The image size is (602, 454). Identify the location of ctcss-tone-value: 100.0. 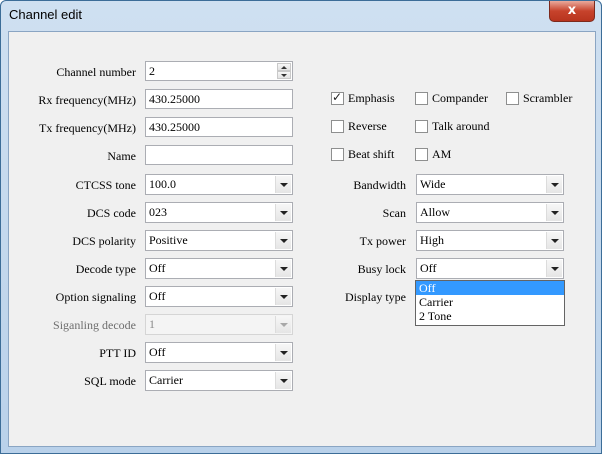
(162, 184).